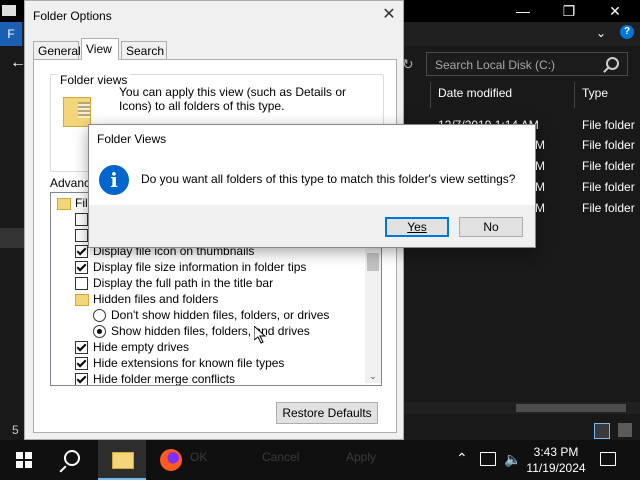 The height and width of the screenshot is (480, 640). What do you see at coordinates (132, 139) in the screenshot?
I see `message-title: Folder Views` at bounding box center [132, 139].